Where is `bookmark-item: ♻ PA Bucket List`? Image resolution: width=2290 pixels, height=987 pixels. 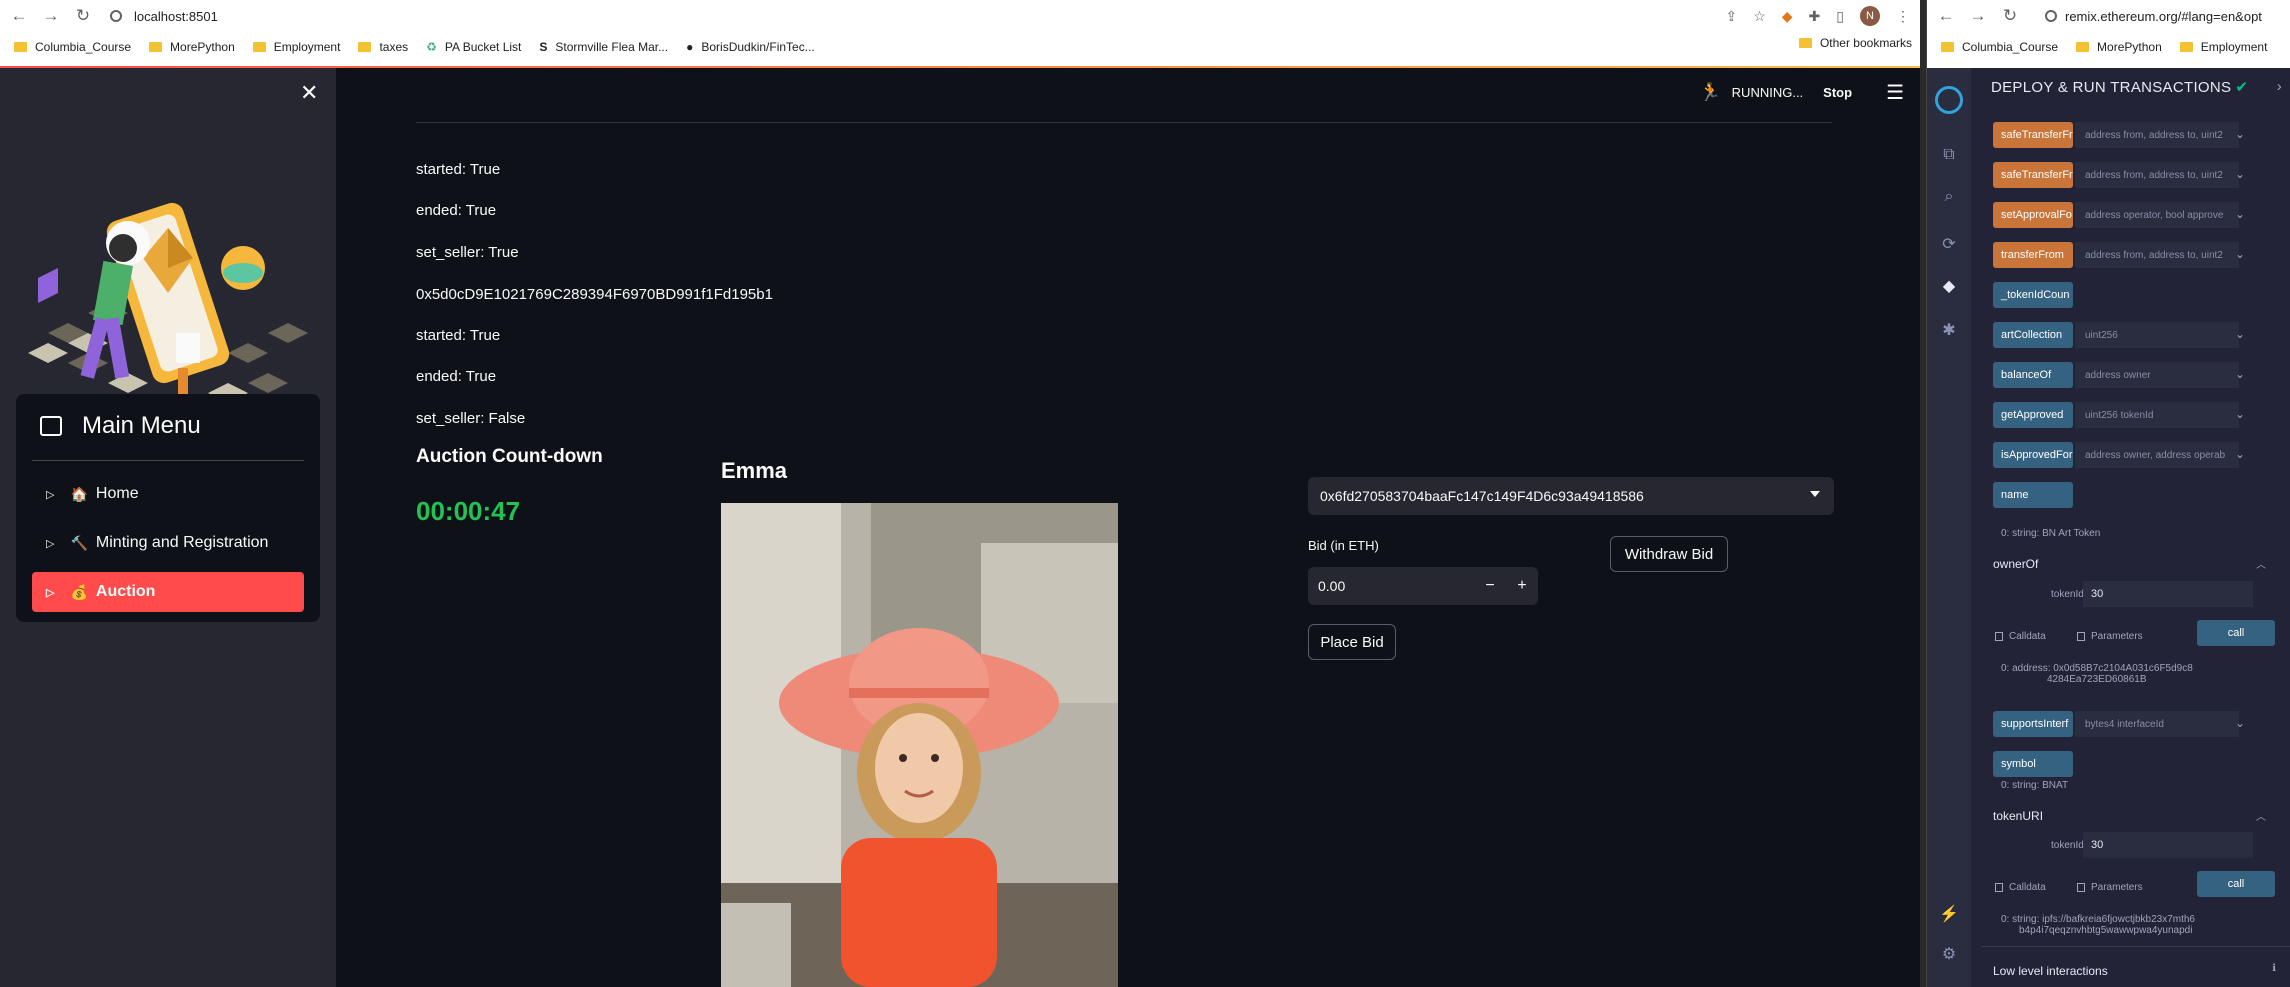 bookmark-item: ♻ PA Bucket List is located at coordinates (473, 47).